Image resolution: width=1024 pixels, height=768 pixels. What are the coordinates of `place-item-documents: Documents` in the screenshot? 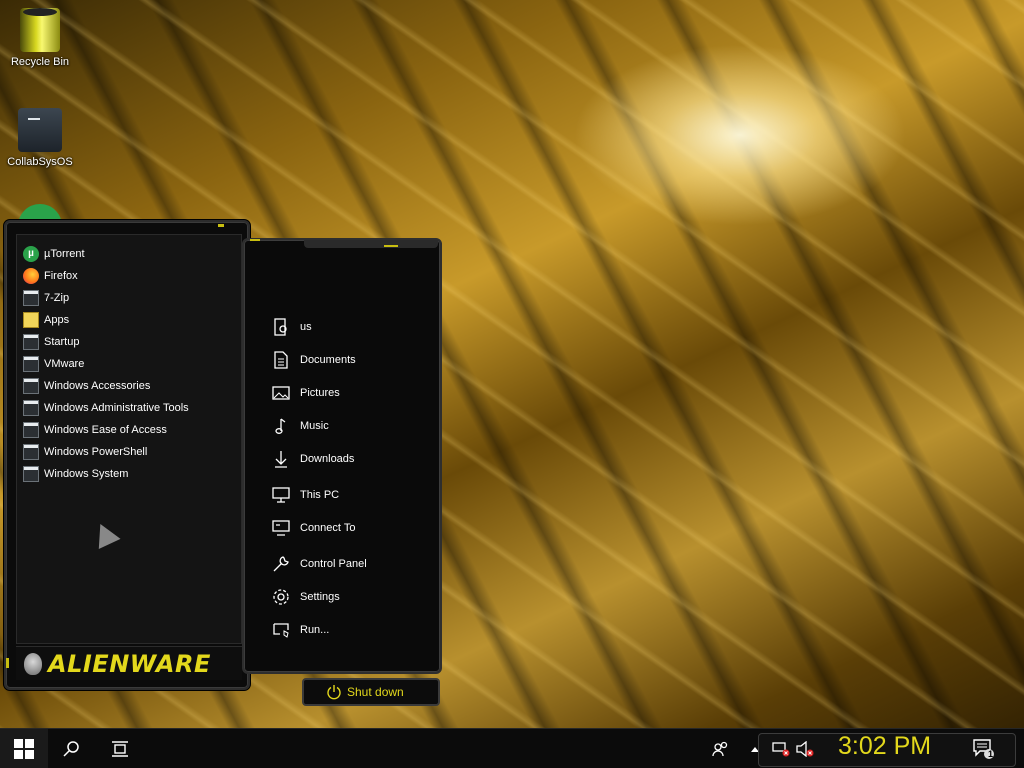 It's located at (319, 359).